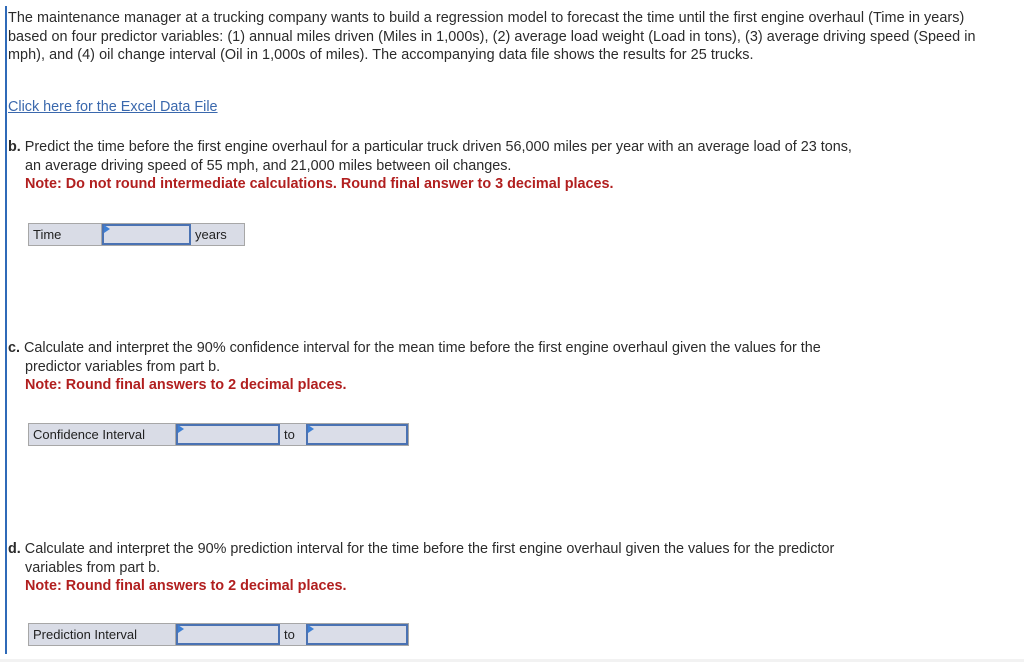  I want to click on part-b-letter: b., so click(14, 147).